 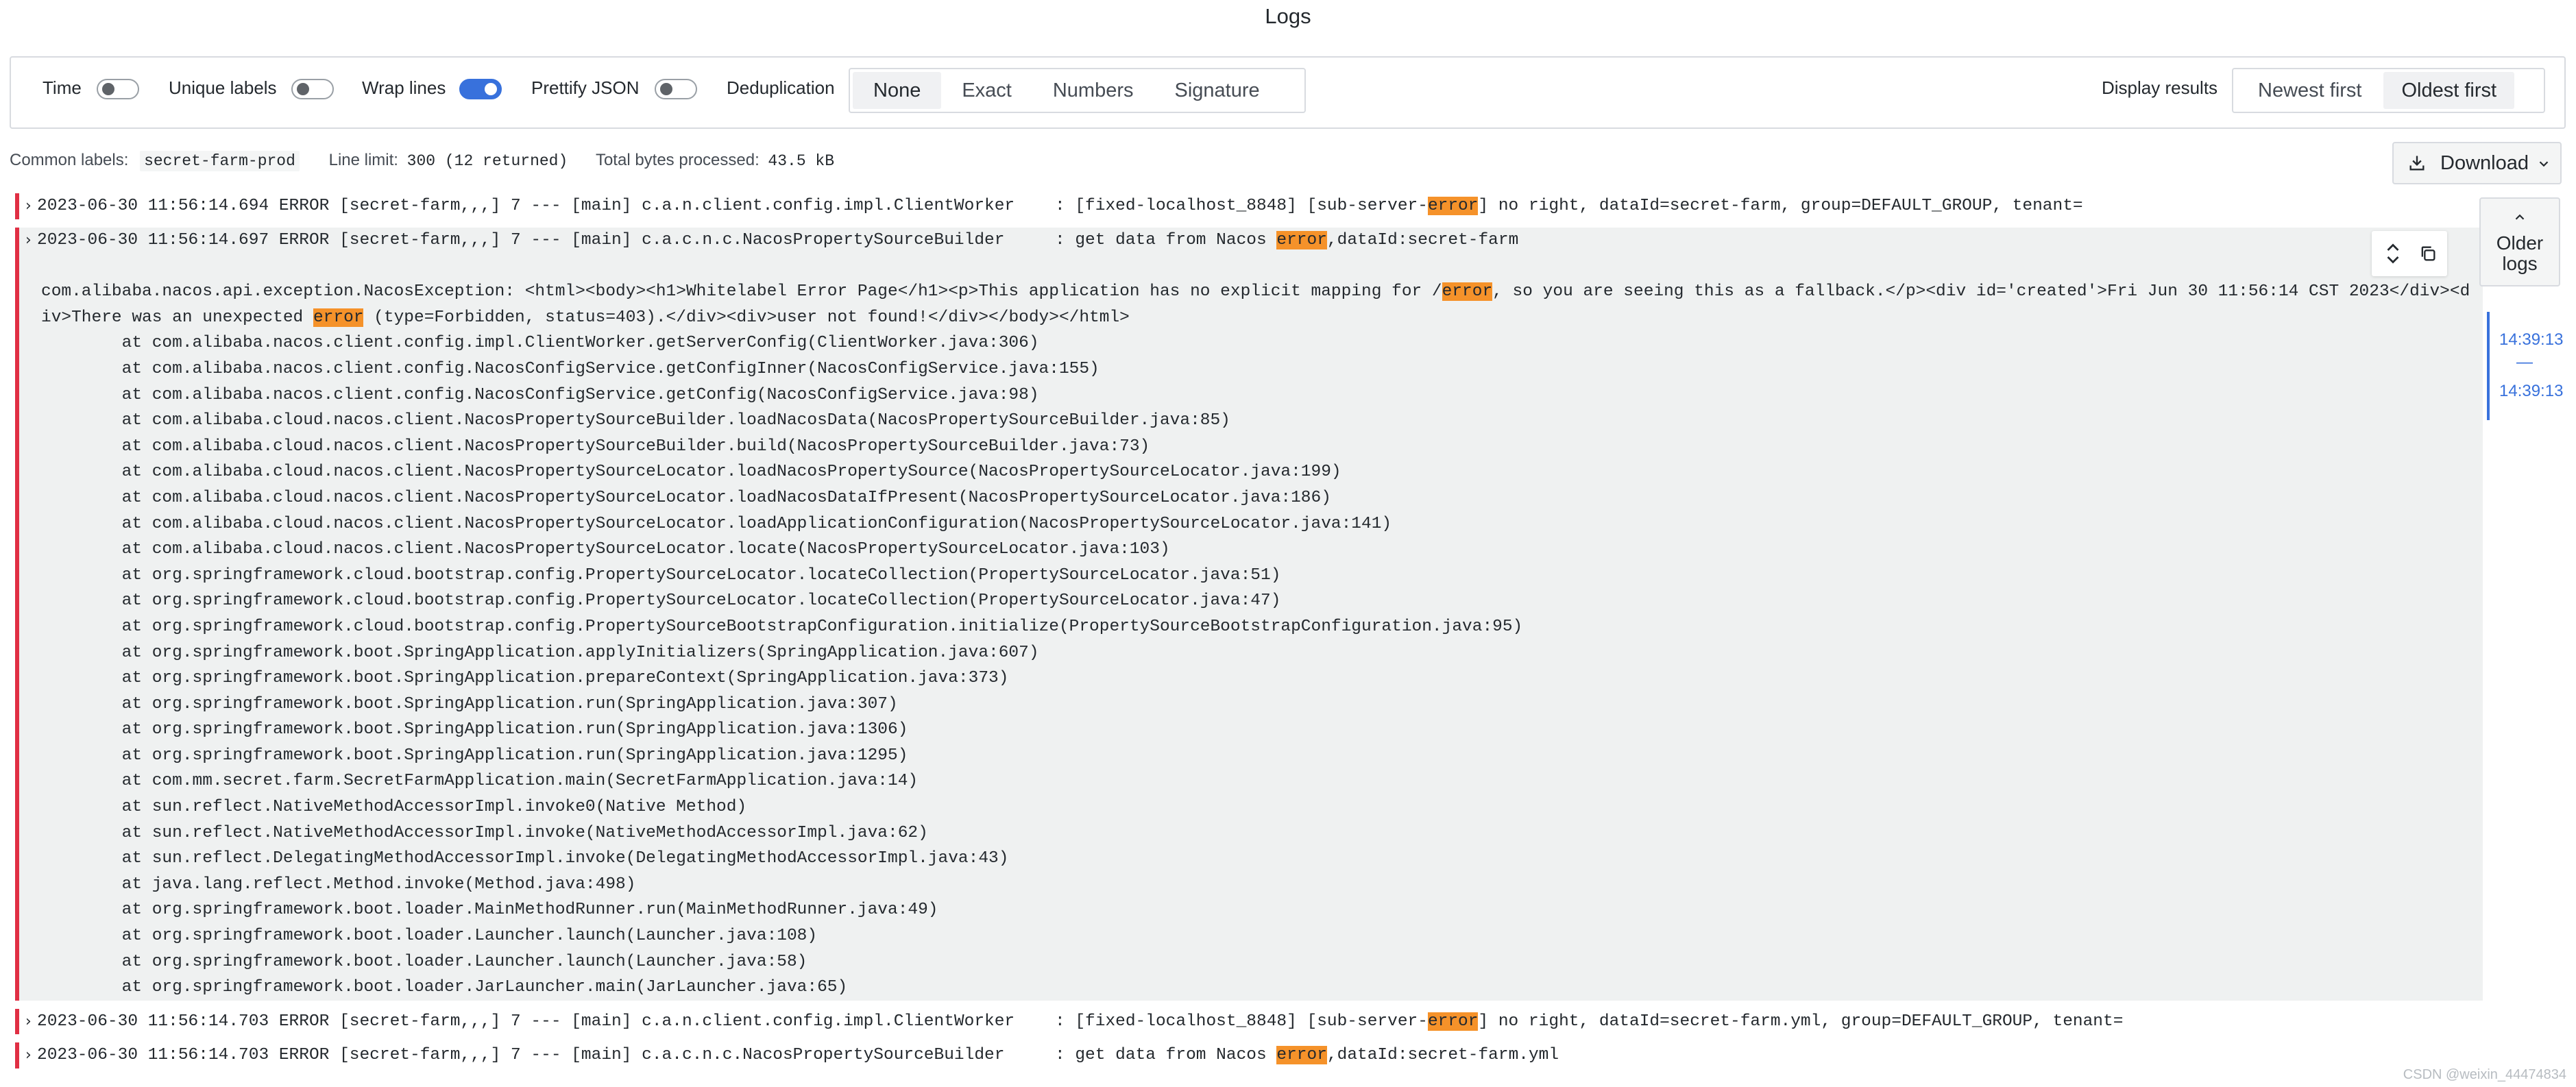 What do you see at coordinates (677, 160) in the screenshot?
I see `total-bytes-label: Total bytes processed:` at bounding box center [677, 160].